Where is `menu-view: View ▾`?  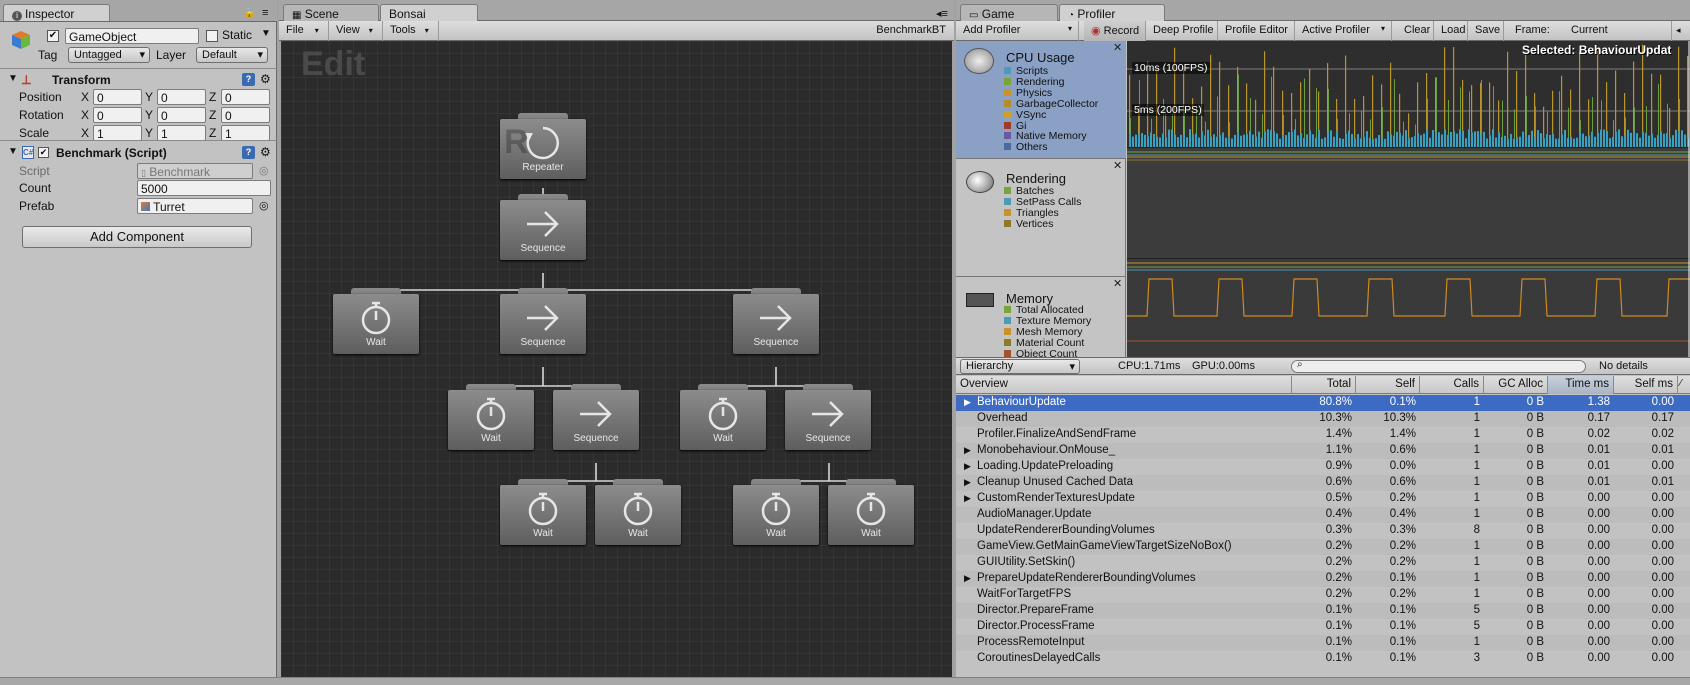 menu-view: View ▾ is located at coordinates (356, 31).